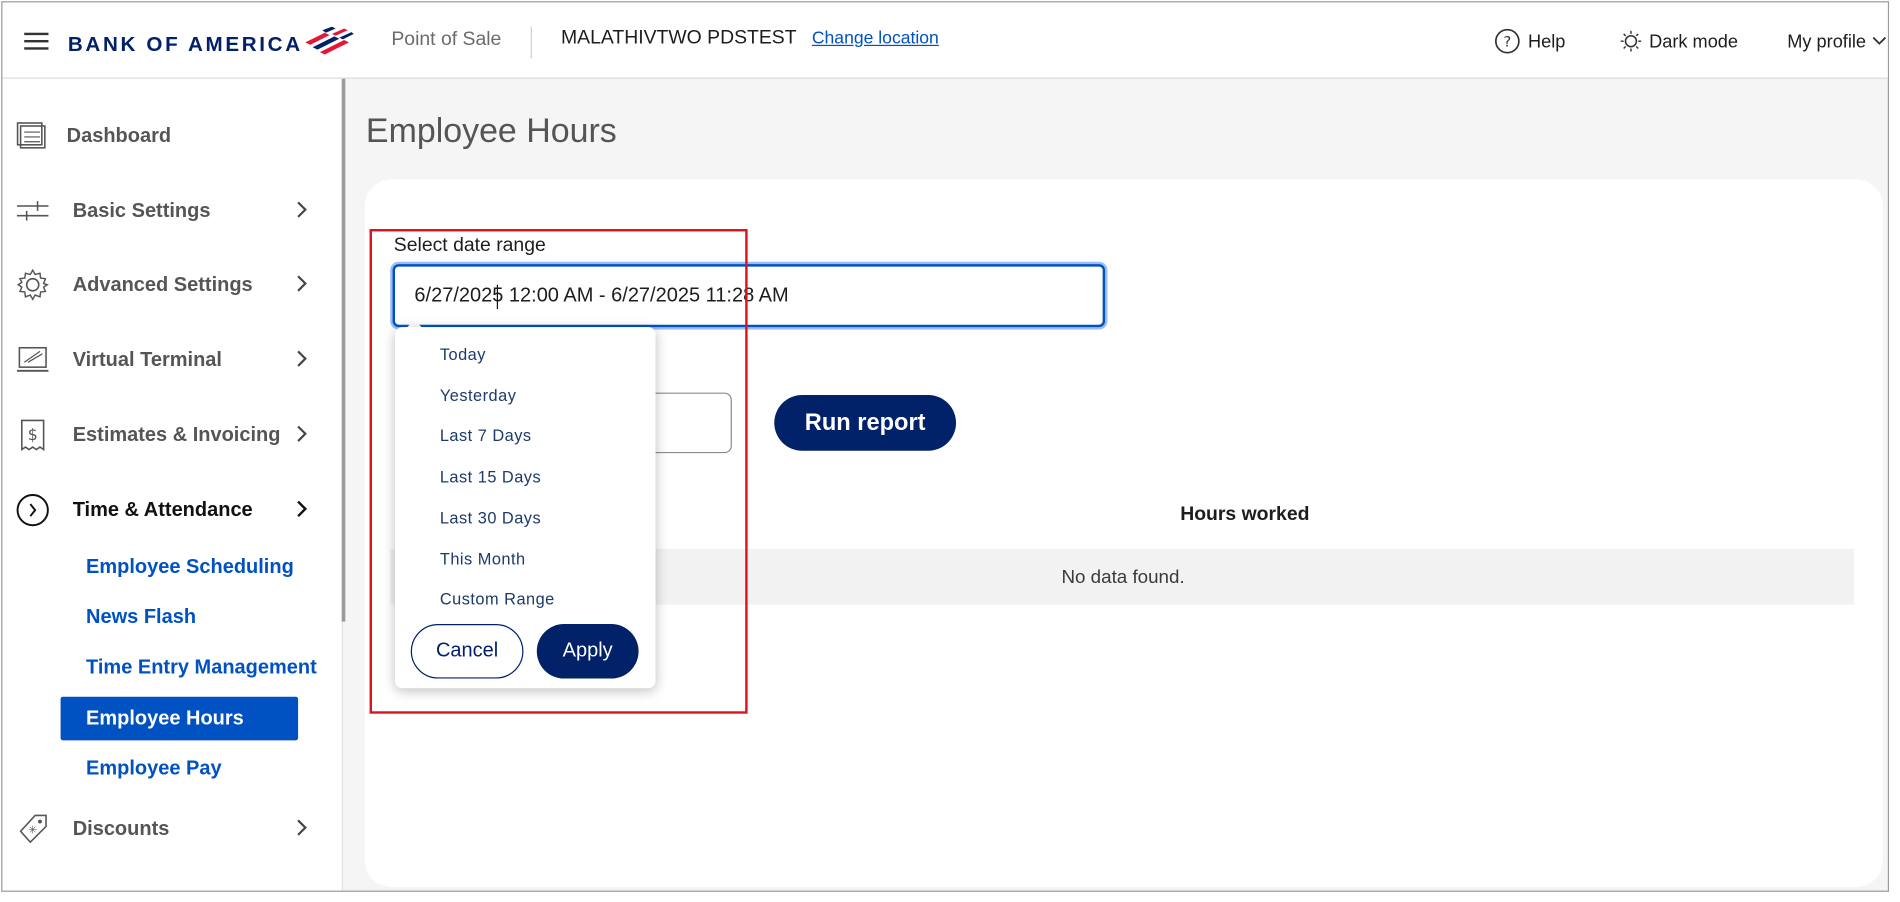  I want to click on sidebar-item-advanced-settings: Advanced Settings, so click(172, 285).